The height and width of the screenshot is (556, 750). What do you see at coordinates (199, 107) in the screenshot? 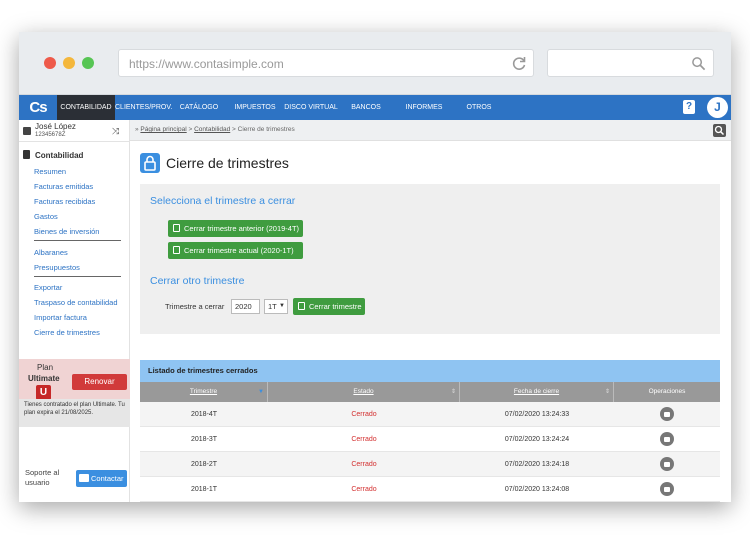
I see `nav-catalogo: CATÁLOGO` at bounding box center [199, 107].